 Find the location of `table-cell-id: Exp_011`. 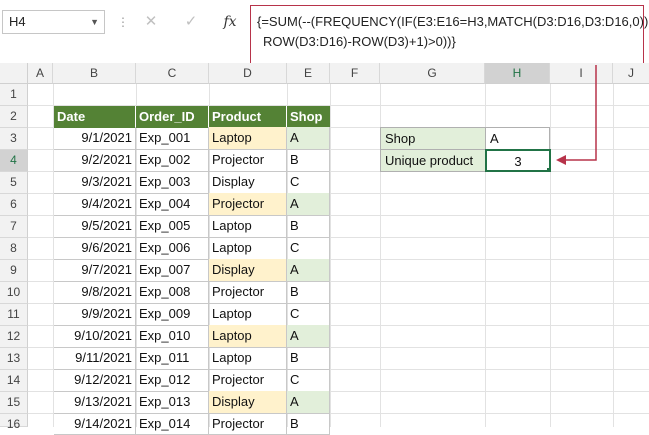

table-cell-id: Exp_011 is located at coordinates (172, 358).